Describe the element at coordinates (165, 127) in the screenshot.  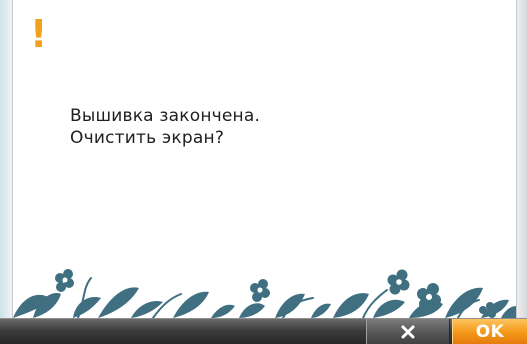
I see `dialog-message: Вышивка закончена. Очистить экран?` at that location.